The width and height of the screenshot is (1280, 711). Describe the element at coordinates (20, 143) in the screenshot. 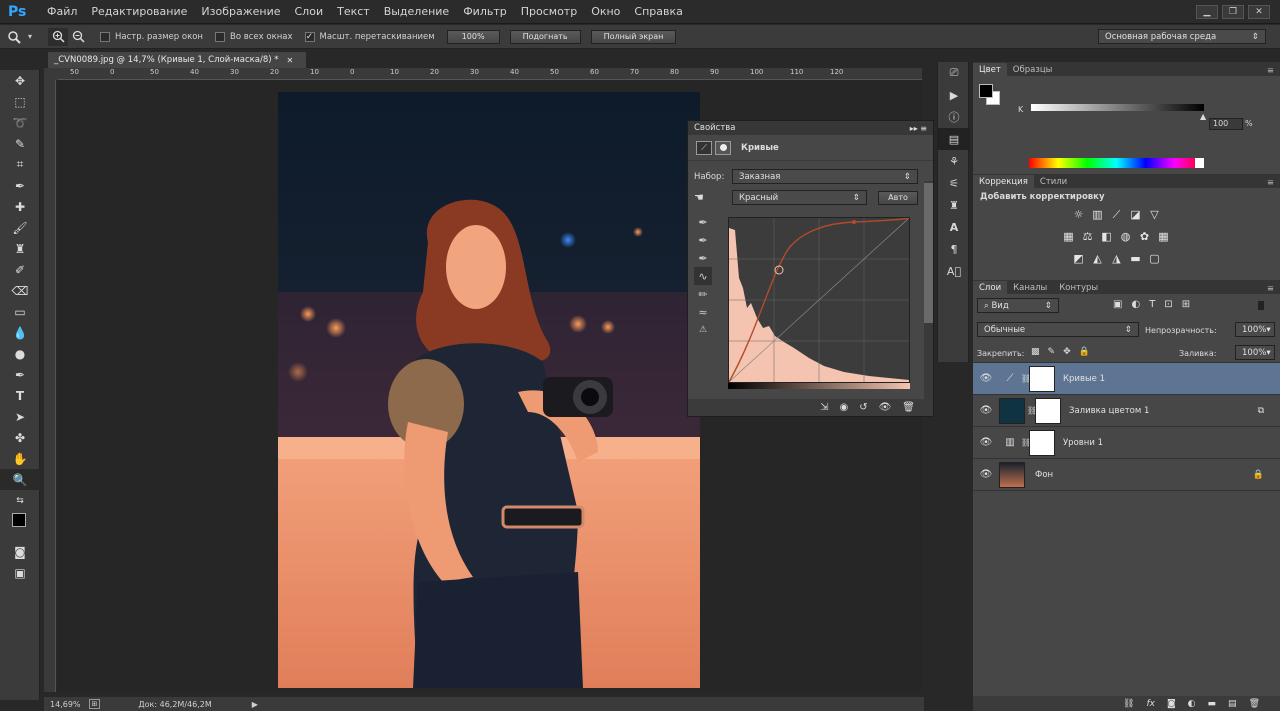

I see `quick-select-tool-icon: ✎` at that location.